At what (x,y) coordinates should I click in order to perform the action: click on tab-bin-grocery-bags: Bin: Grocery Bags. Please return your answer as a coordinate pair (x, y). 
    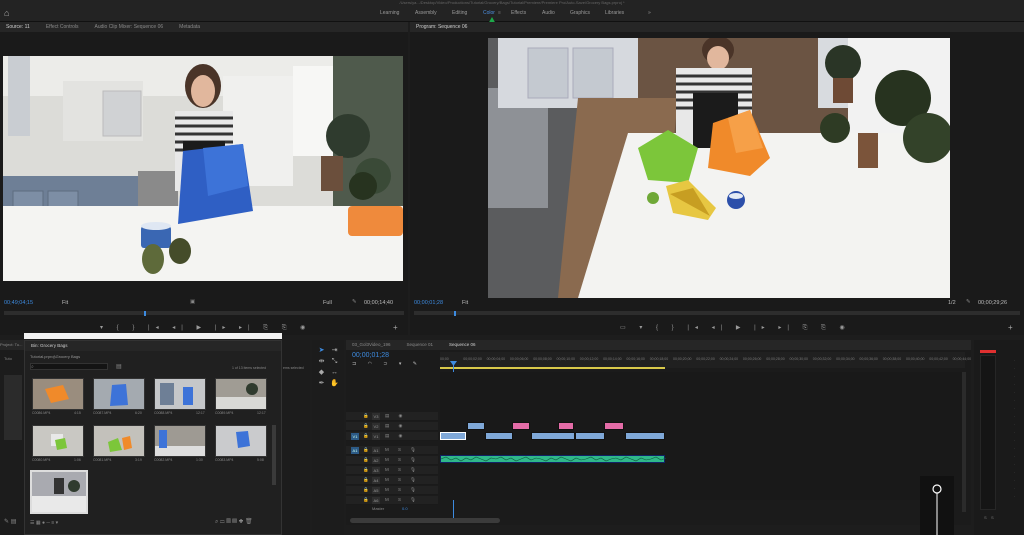
    Looking at the image, I should click on (49, 345).